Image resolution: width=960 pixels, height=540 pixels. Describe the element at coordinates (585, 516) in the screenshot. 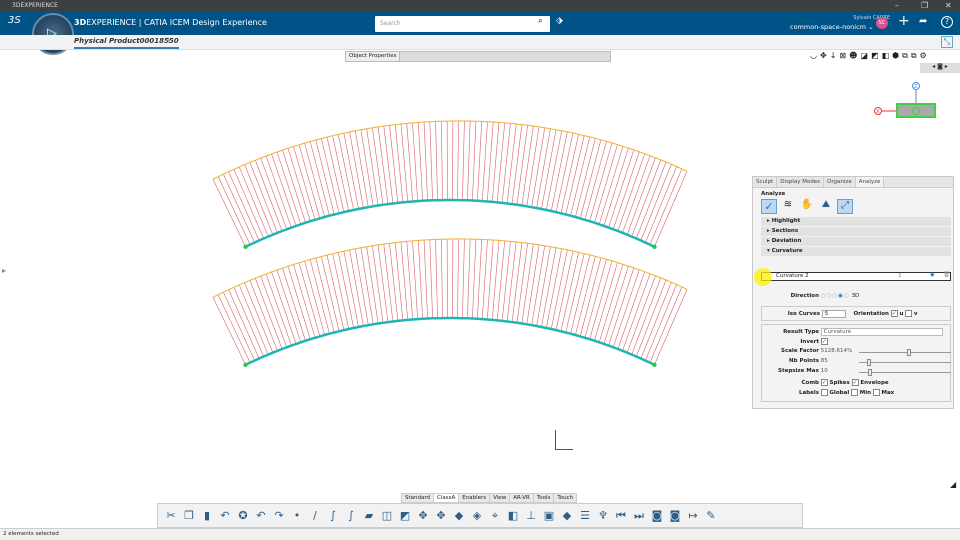

I see `table-icon: ☰` at that location.